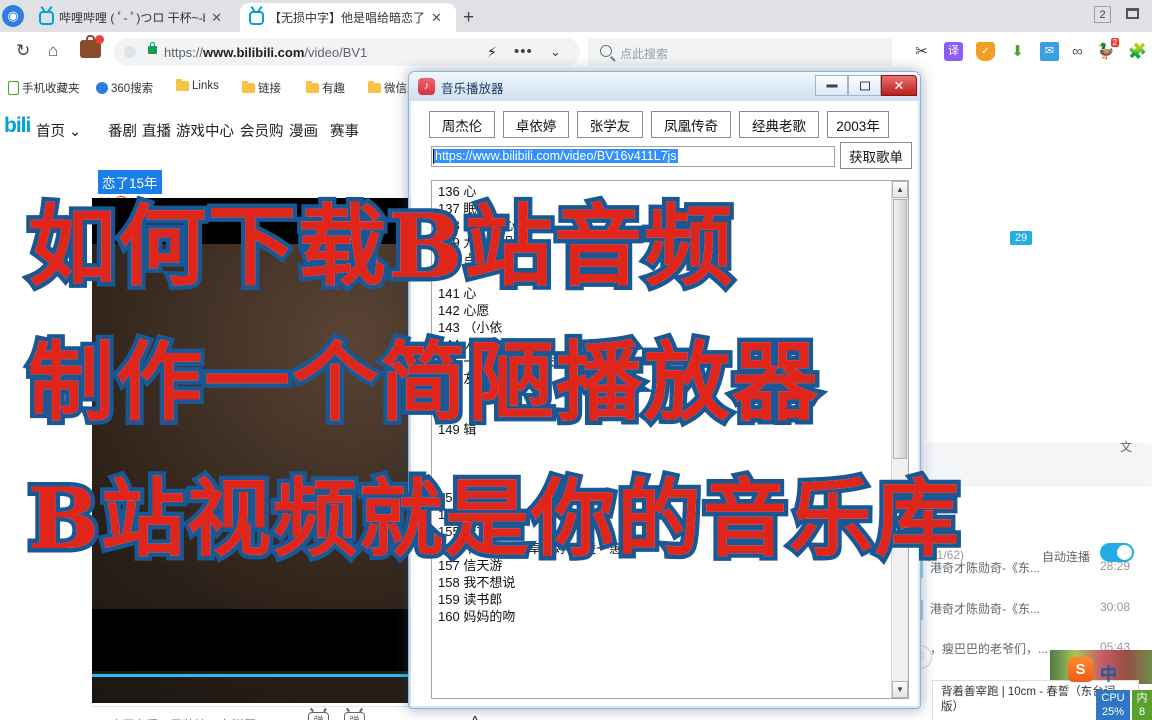 The image size is (1152, 720). What do you see at coordinates (99, 39) in the screenshot?
I see `notification-dot` at bounding box center [99, 39].